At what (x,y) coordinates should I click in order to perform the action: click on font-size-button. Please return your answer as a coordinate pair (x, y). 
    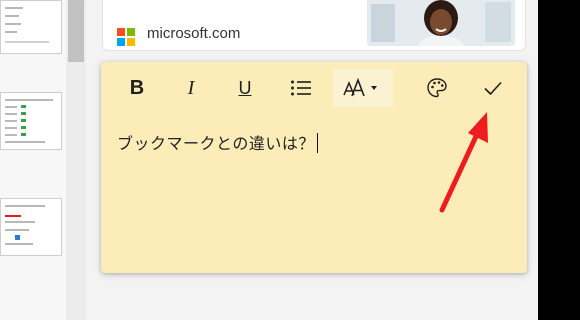
    Looking at the image, I should click on (363, 88).